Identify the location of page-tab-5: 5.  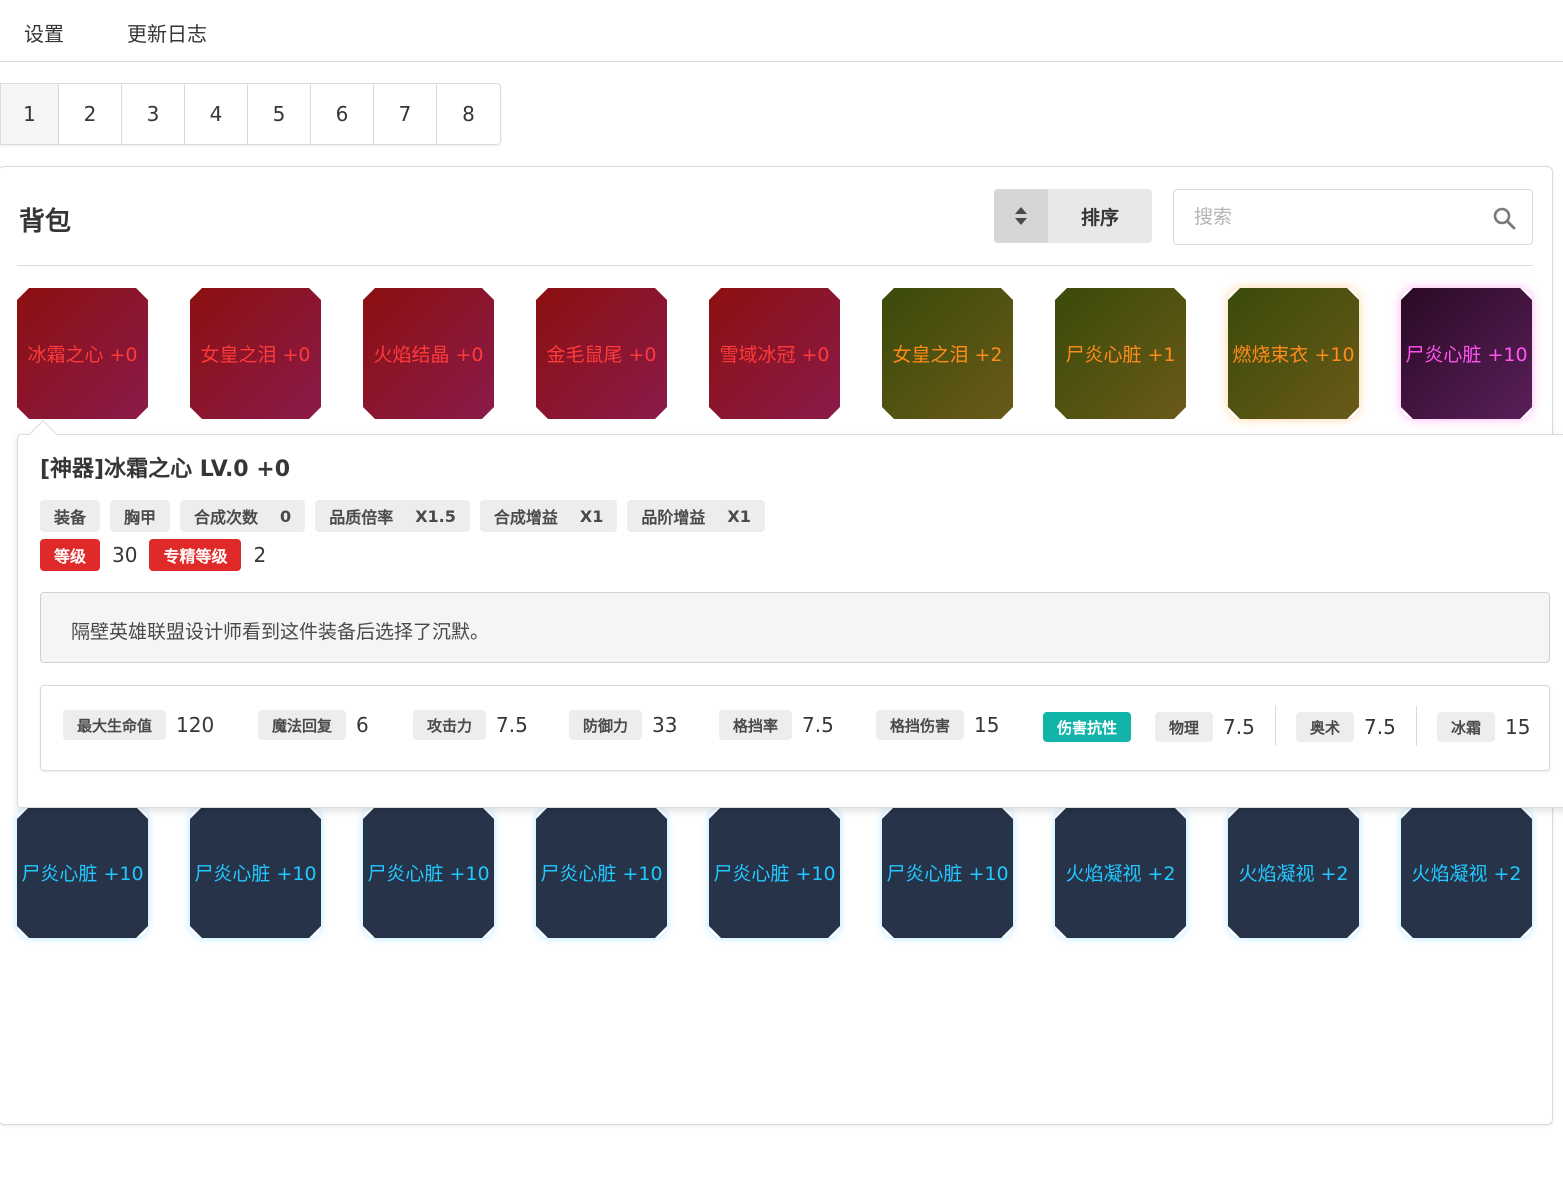
(279, 114).